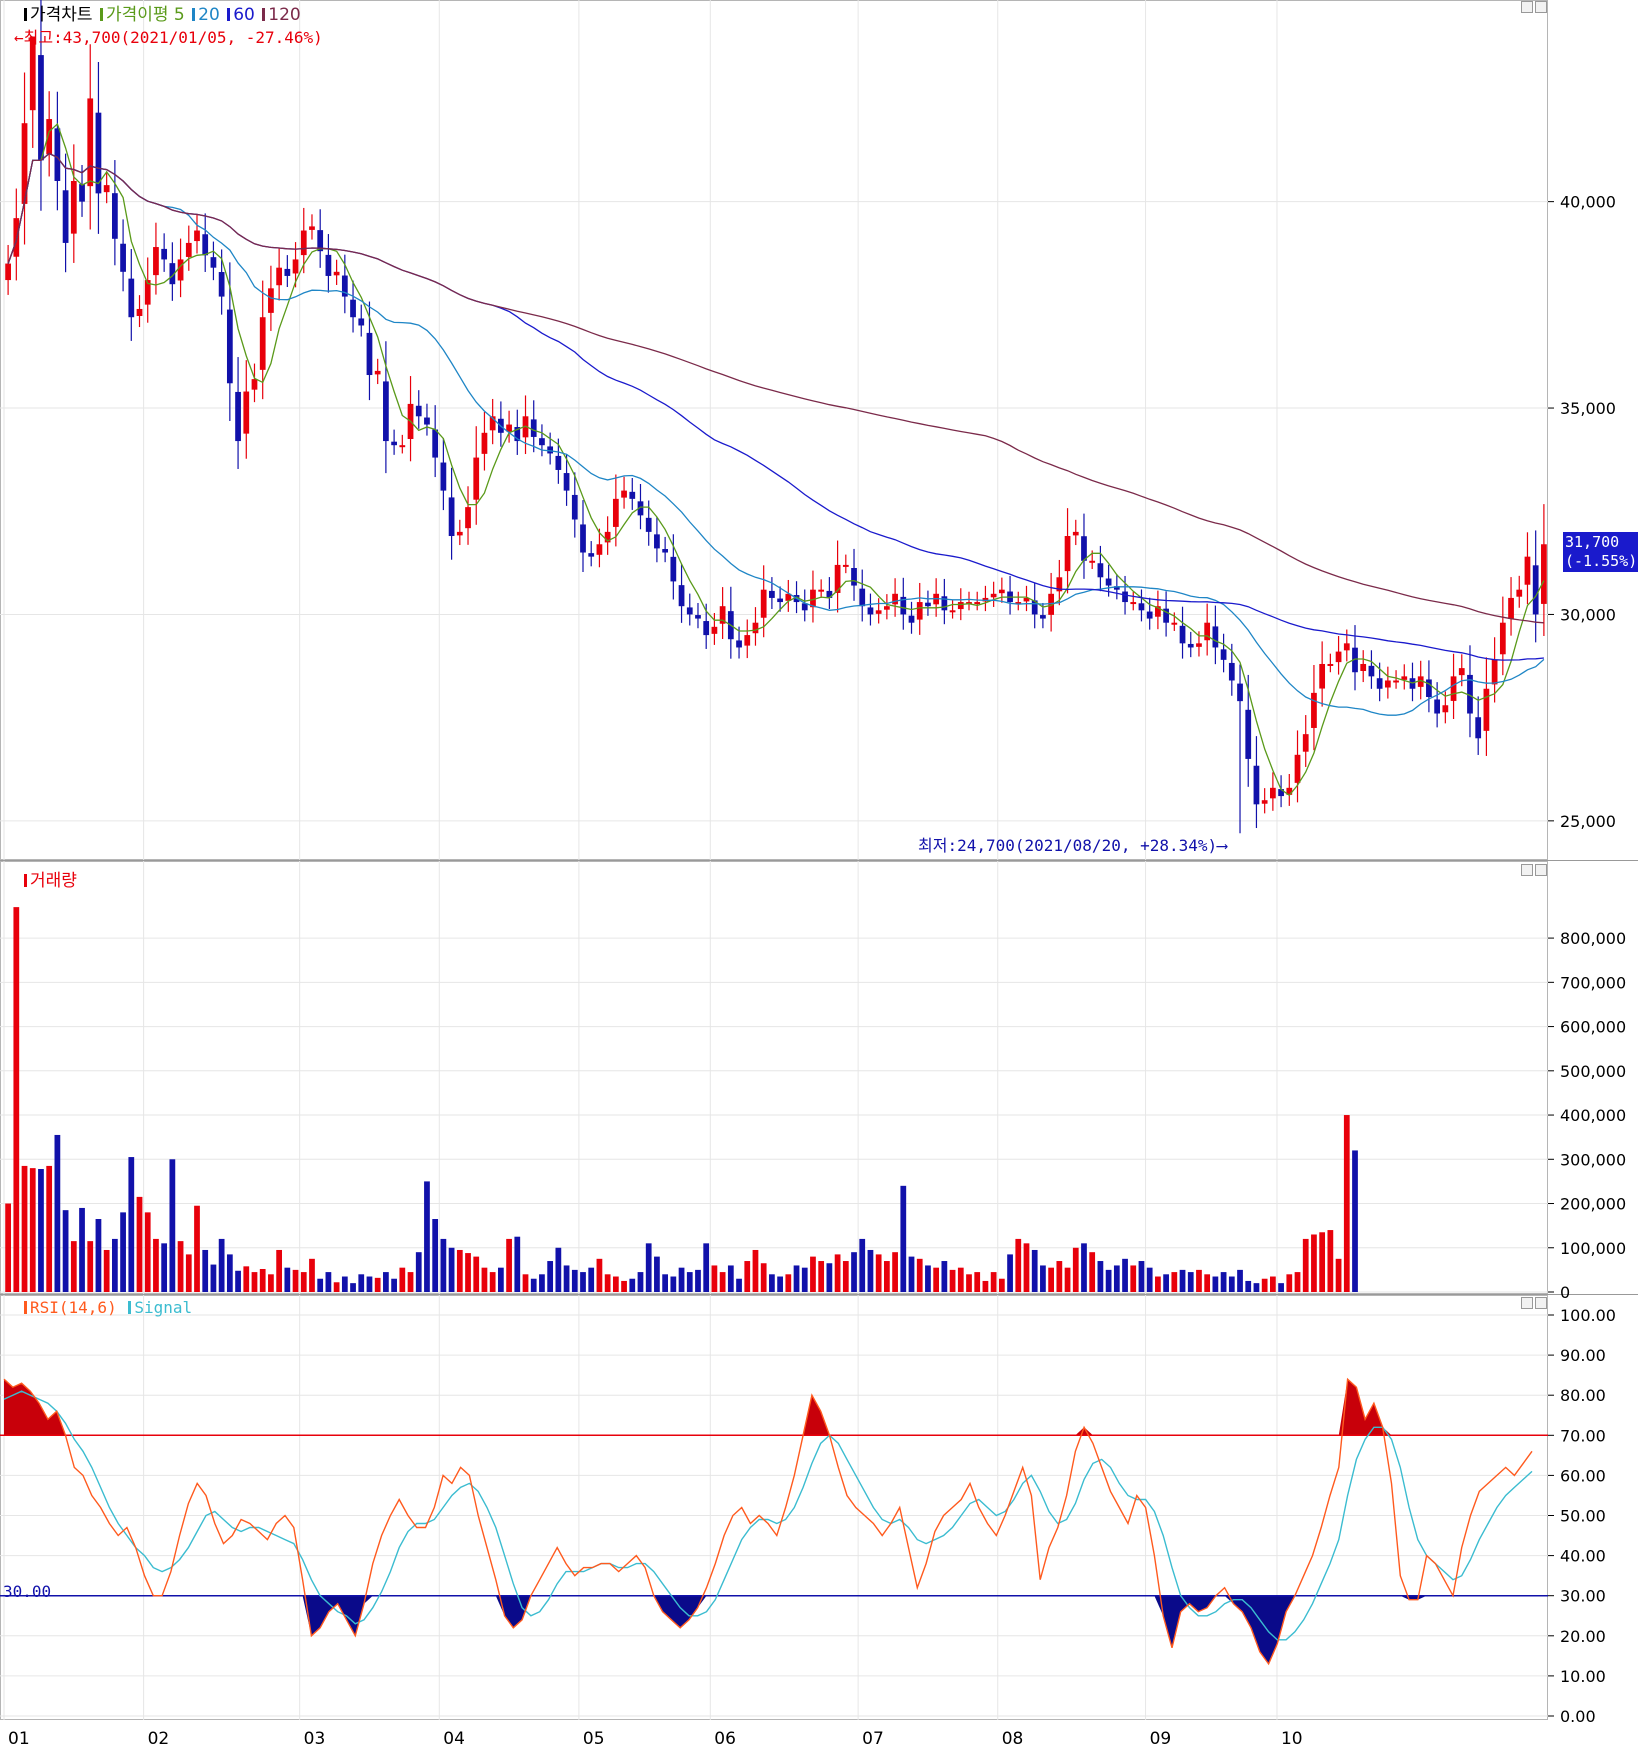 This screenshot has height=1750, width=1638. Describe the element at coordinates (1527, 7) in the screenshot. I see `price-panel-maximize-button` at that location.